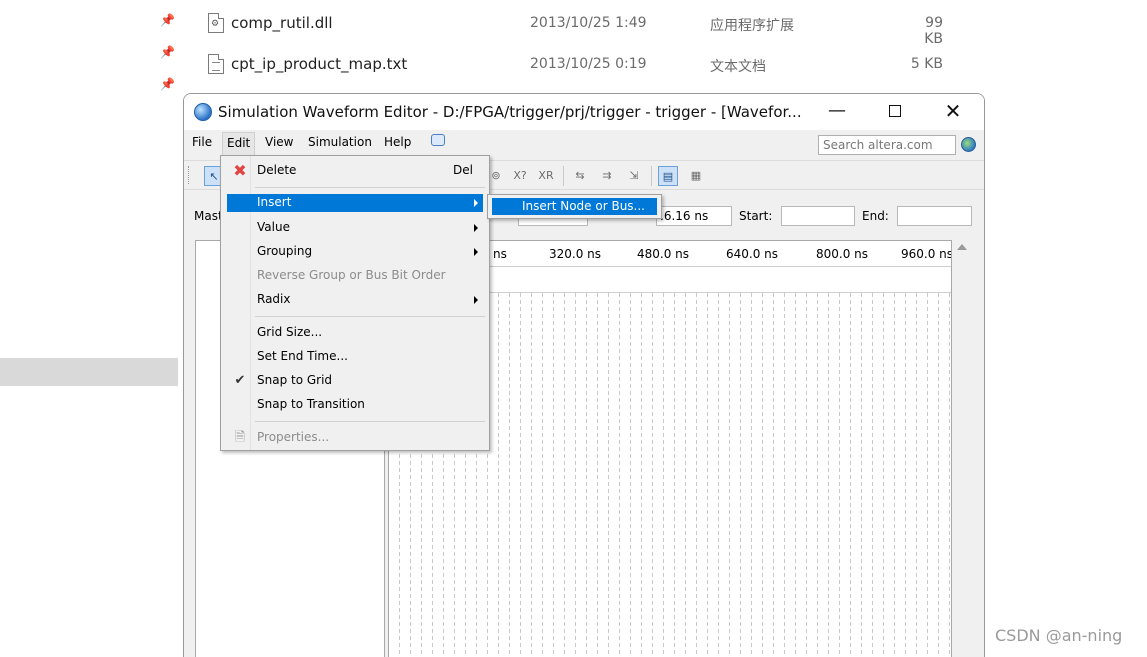 The height and width of the screenshot is (657, 1147). What do you see at coordinates (607, 176) in the screenshot?
I see `count-value-button: ⇉` at bounding box center [607, 176].